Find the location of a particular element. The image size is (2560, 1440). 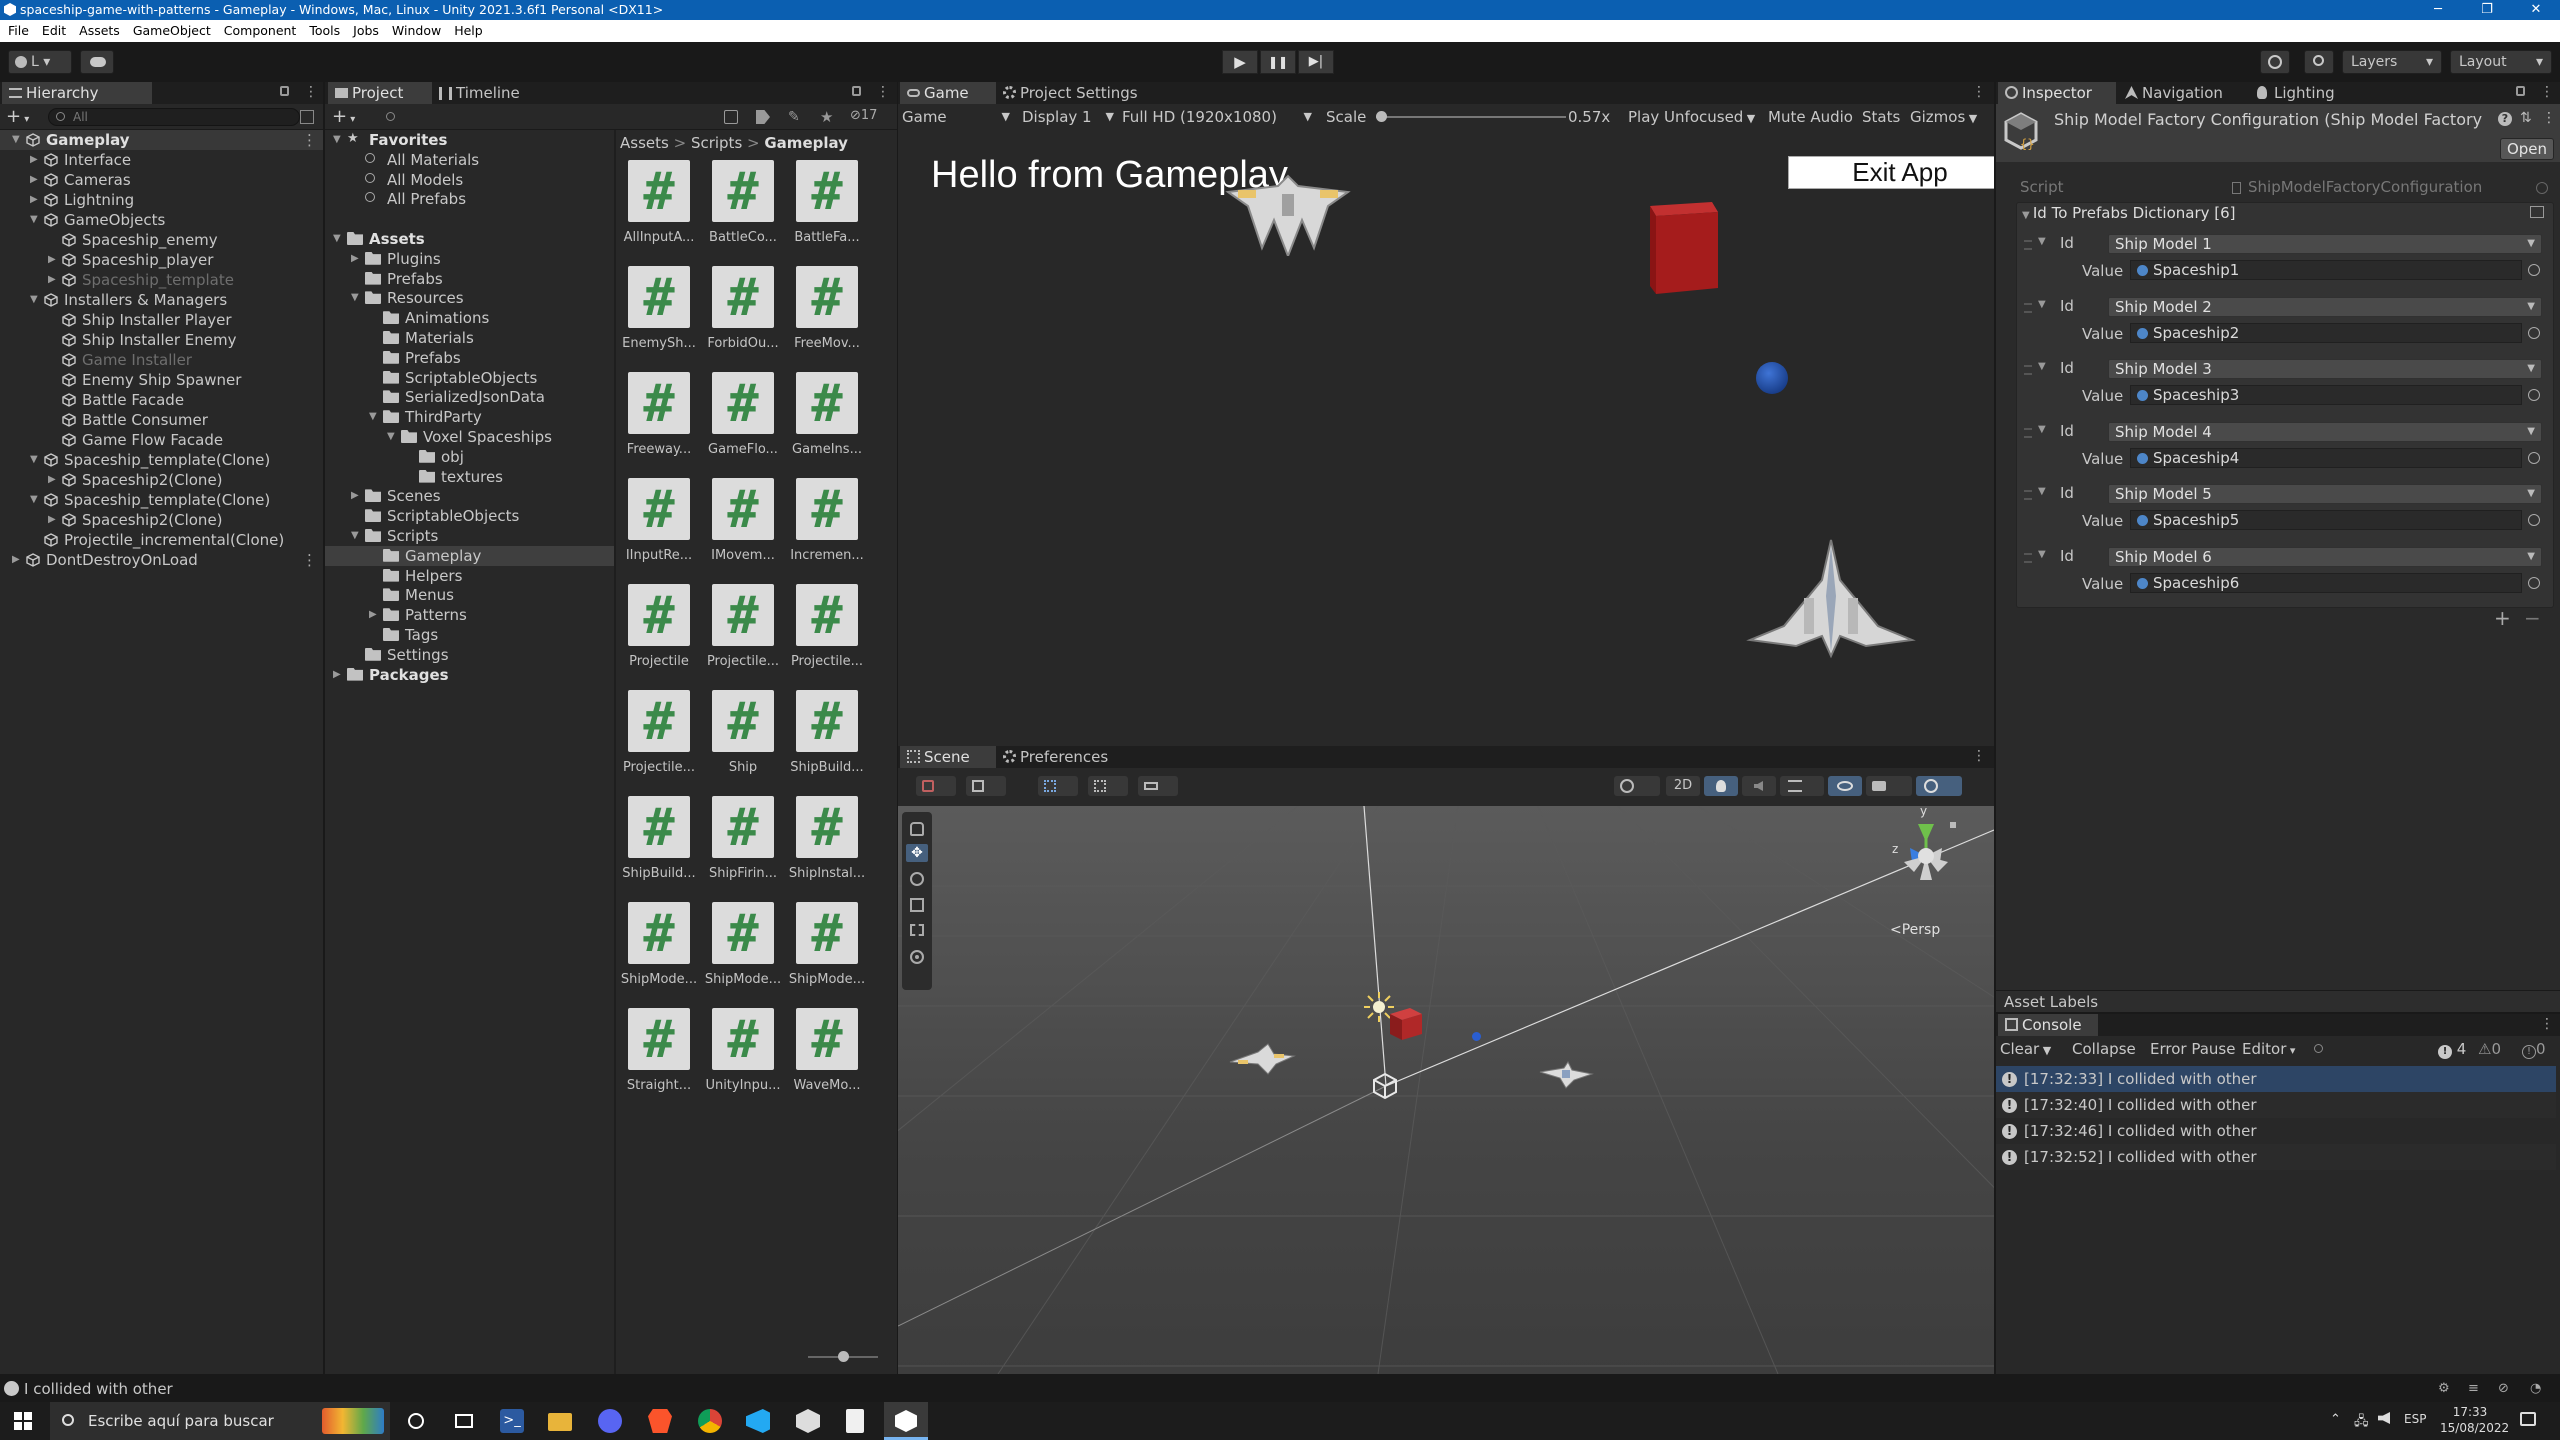

file-explorer-icon is located at coordinates (560, 1422).